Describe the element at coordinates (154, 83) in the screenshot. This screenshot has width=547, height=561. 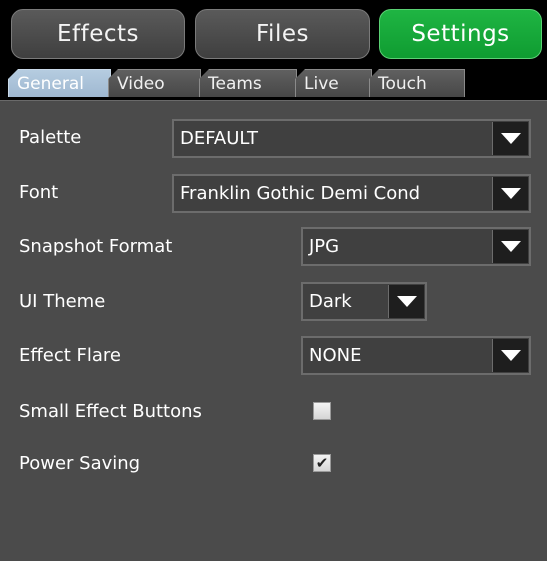
I see `tab-video: Video` at that location.